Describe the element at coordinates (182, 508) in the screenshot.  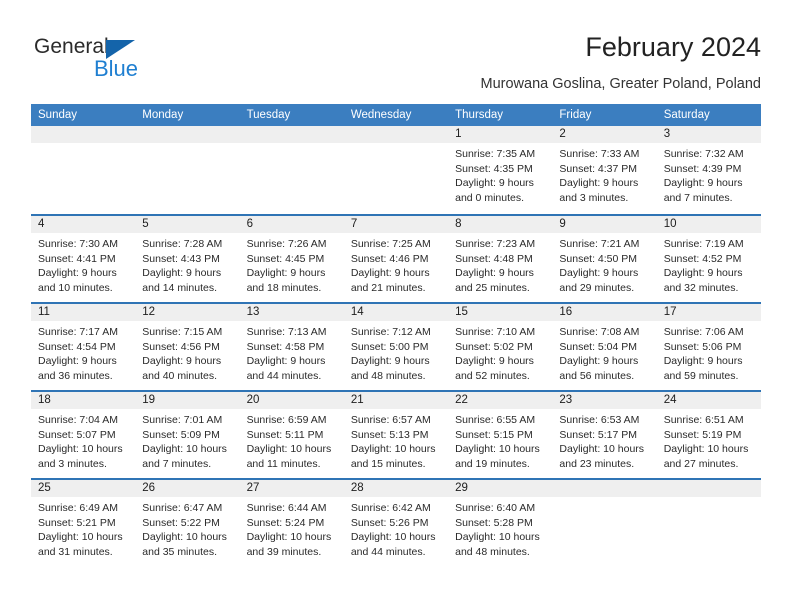
I see `day-info-line: Sunrise: 6:47 AM` at that location.